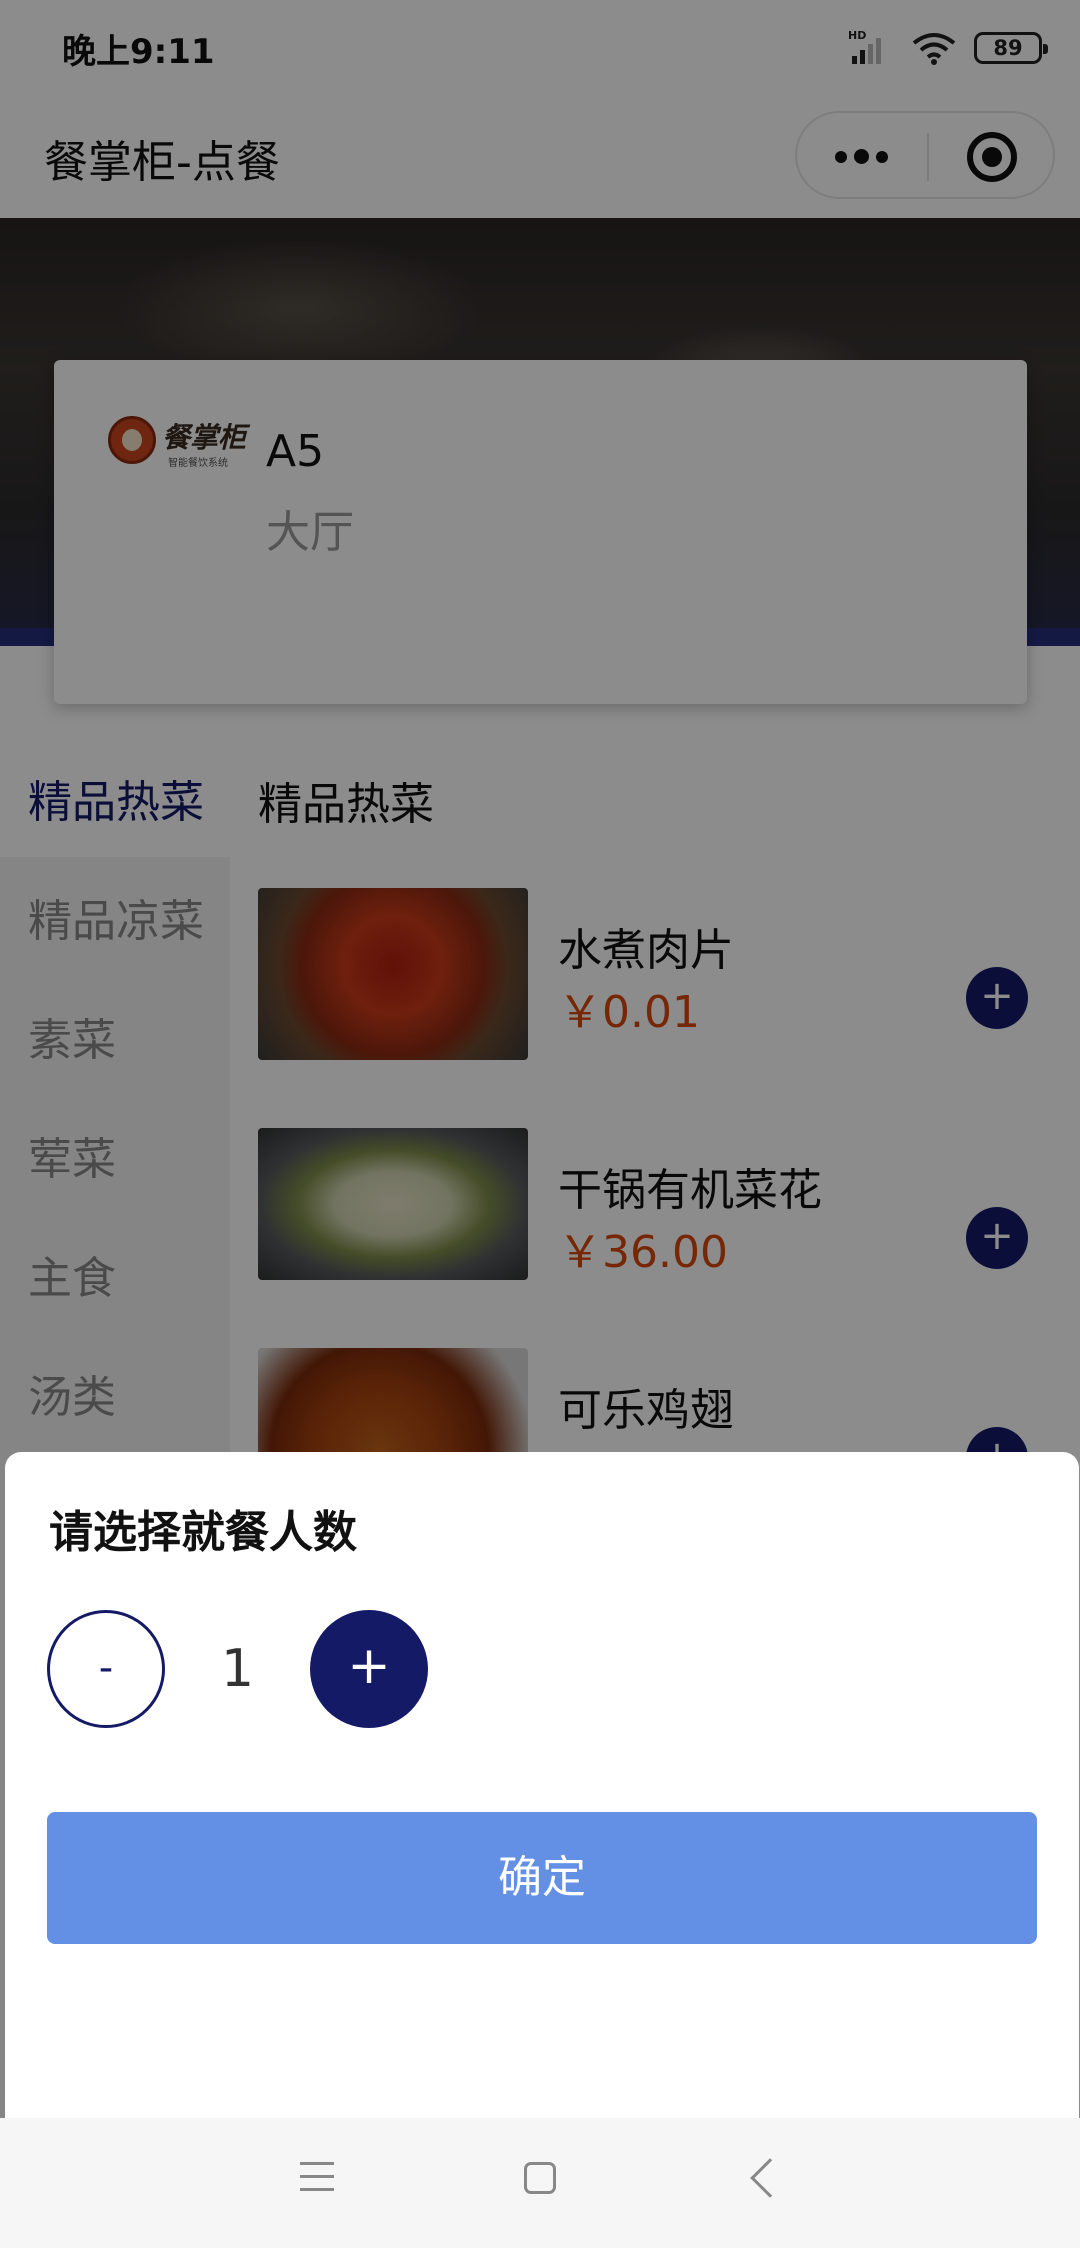 The height and width of the screenshot is (2248, 1080). Describe the element at coordinates (770, 2178) in the screenshot. I see `back-icon` at that location.